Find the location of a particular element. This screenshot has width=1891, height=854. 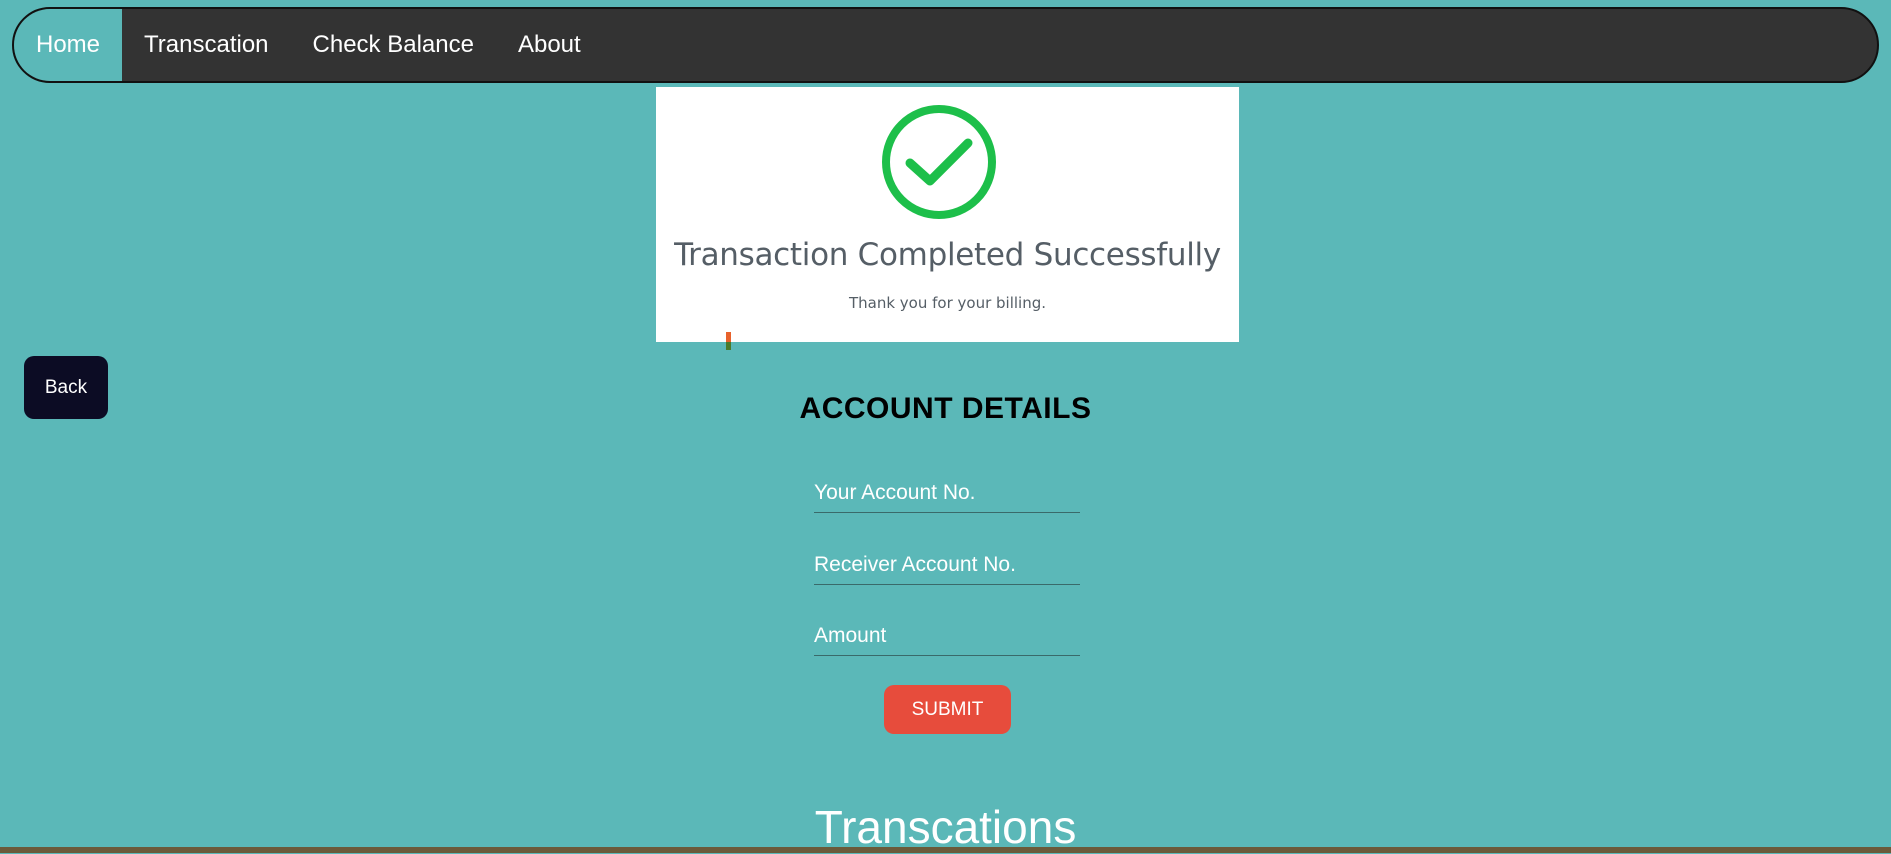

bottom-divider is located at coordinates (945, 850).